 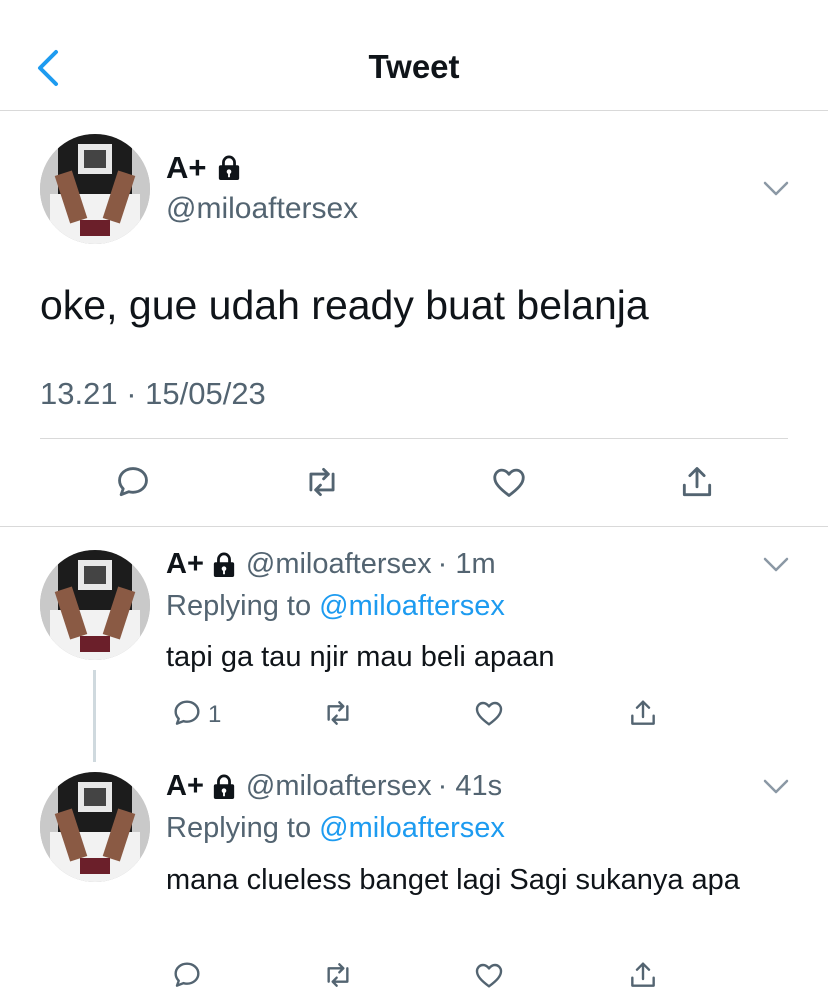 What do you see at coordinates (344, 305) in the screenshot?
I see `tweet-text: oke, gue udah ready buat belanja` at bounding box center [344, 305].